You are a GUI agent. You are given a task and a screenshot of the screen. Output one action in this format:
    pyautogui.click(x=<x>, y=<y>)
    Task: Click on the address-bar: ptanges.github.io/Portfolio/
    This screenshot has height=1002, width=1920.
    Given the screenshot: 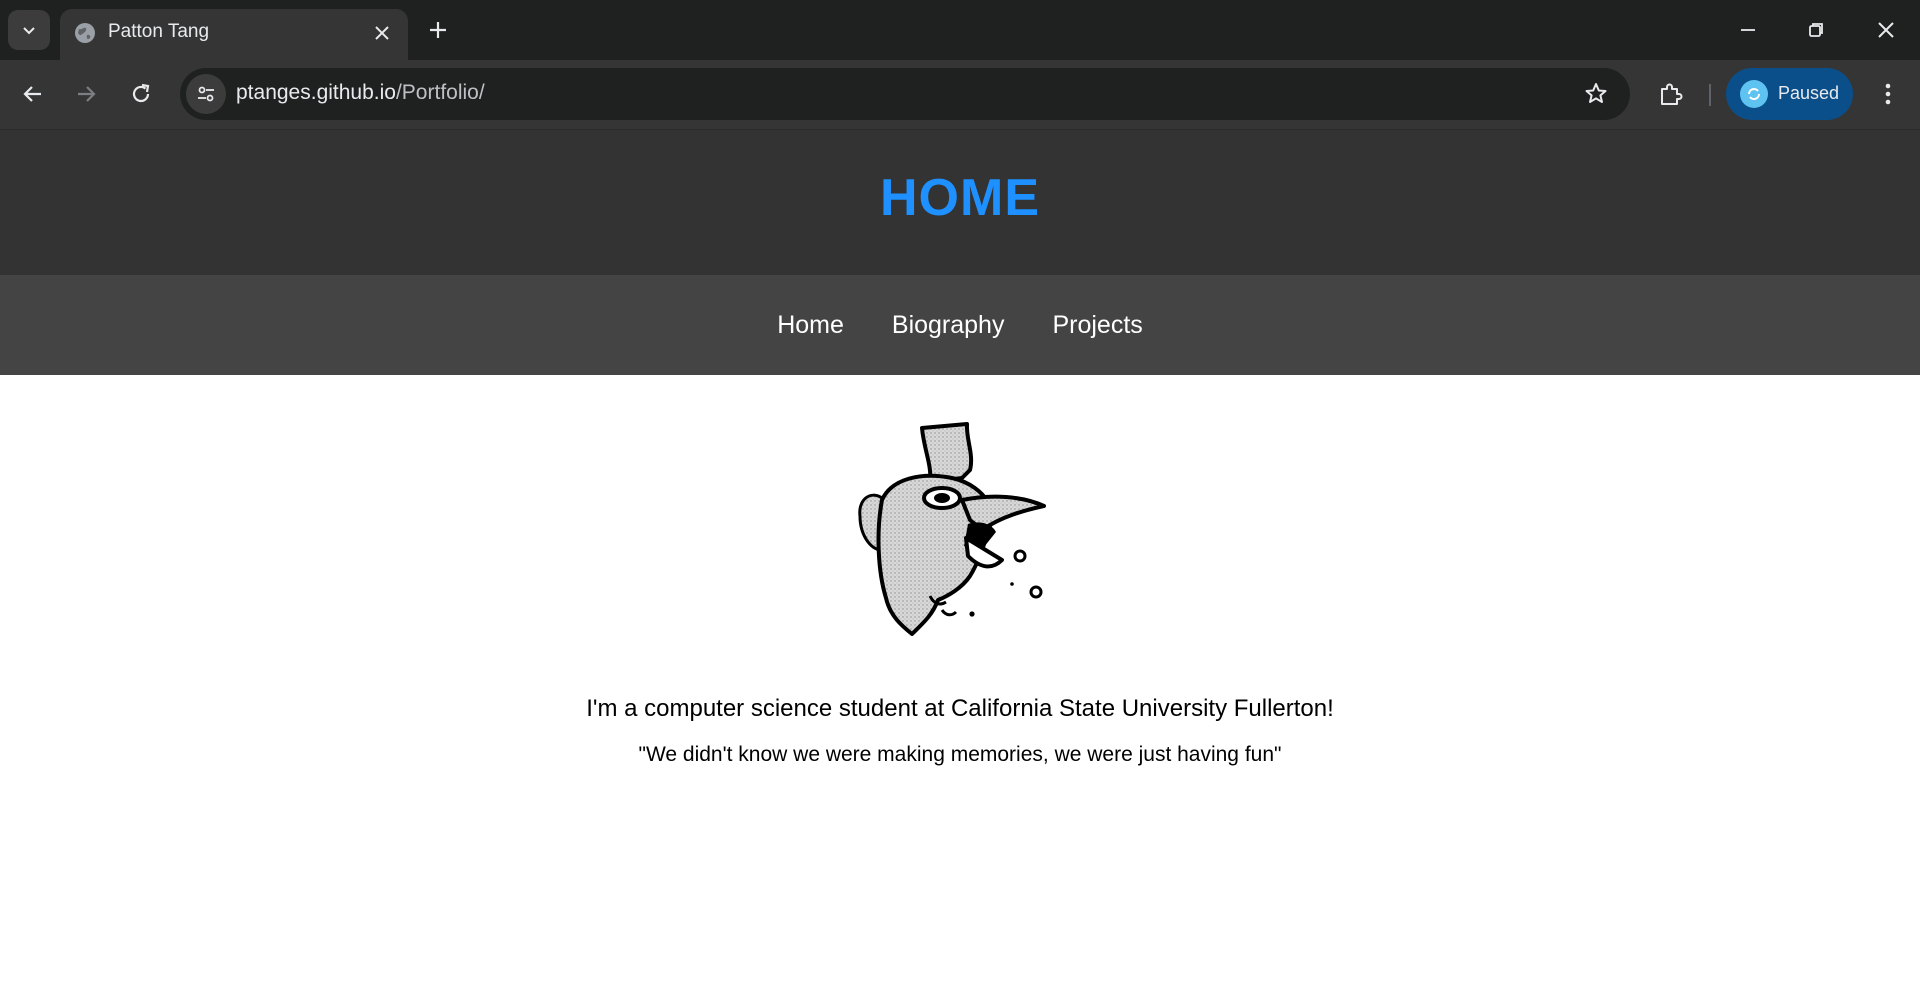 What is the action you would take?
    pyautogui.click(x=905, y=94)
    